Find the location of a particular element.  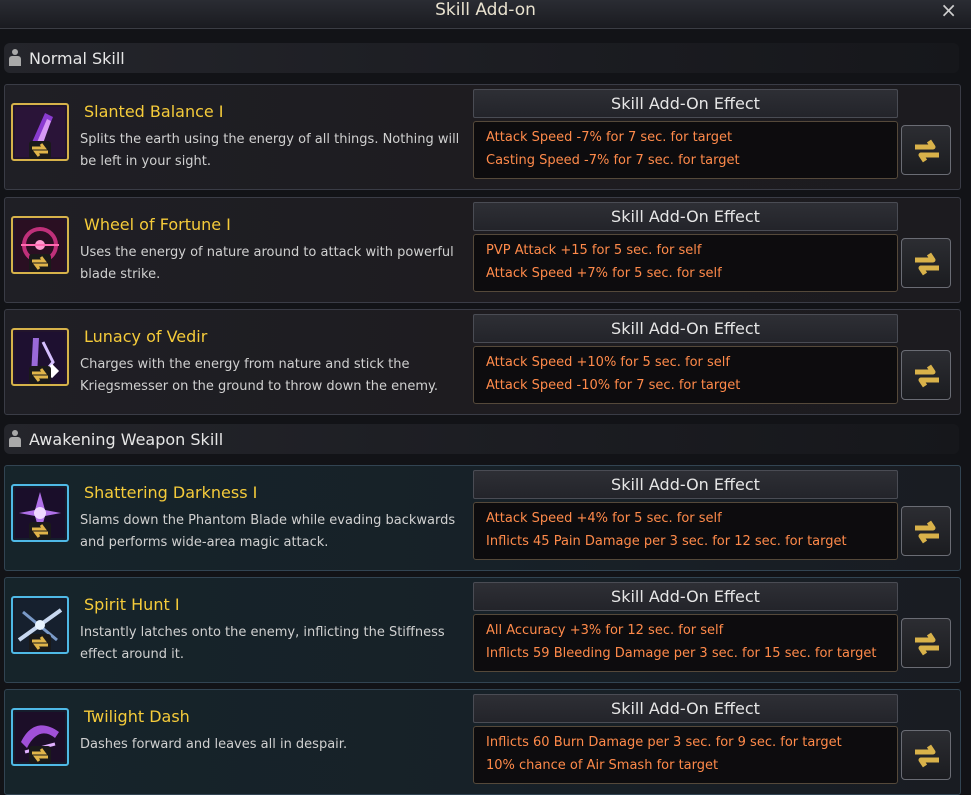

effect-line: 10% chance of Air Smash for target is located at coordinates (602, 765).